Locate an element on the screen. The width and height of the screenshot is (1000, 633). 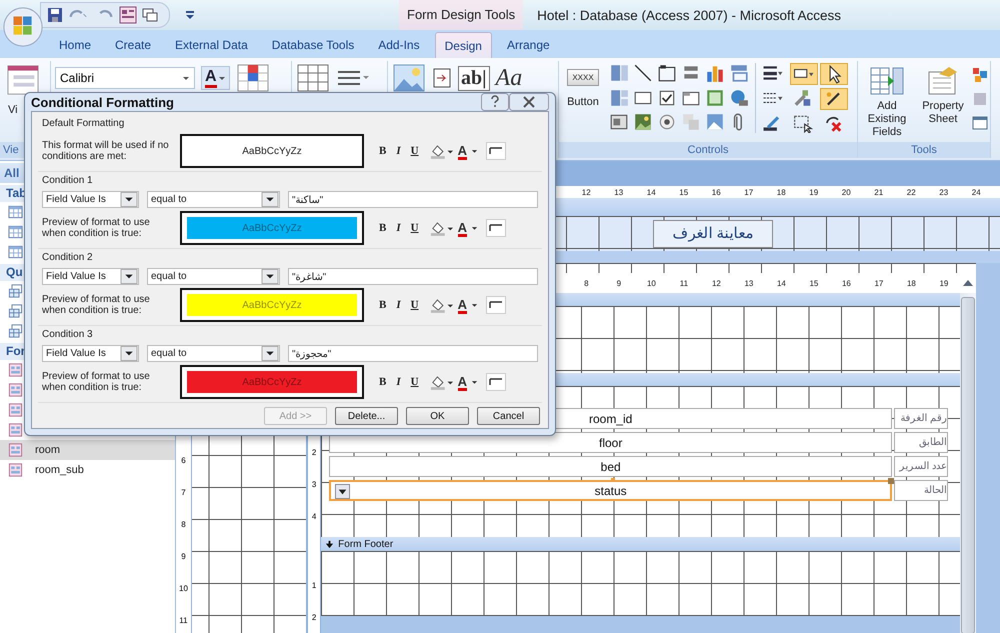
section-heading: Condition 2 is located at coordinates (68, 258).